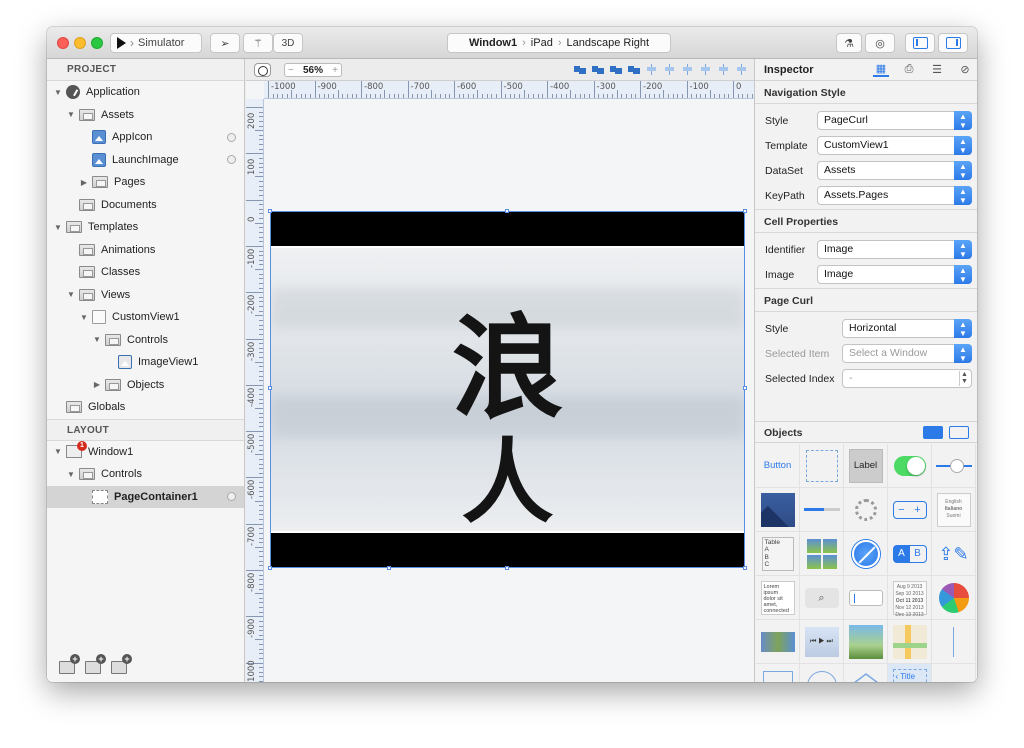 The image size is (1024, 748). What do you see at coordinates (69, 663) in the screenshot?
I see `add-folder-icon` at bounding box center [69, 663].